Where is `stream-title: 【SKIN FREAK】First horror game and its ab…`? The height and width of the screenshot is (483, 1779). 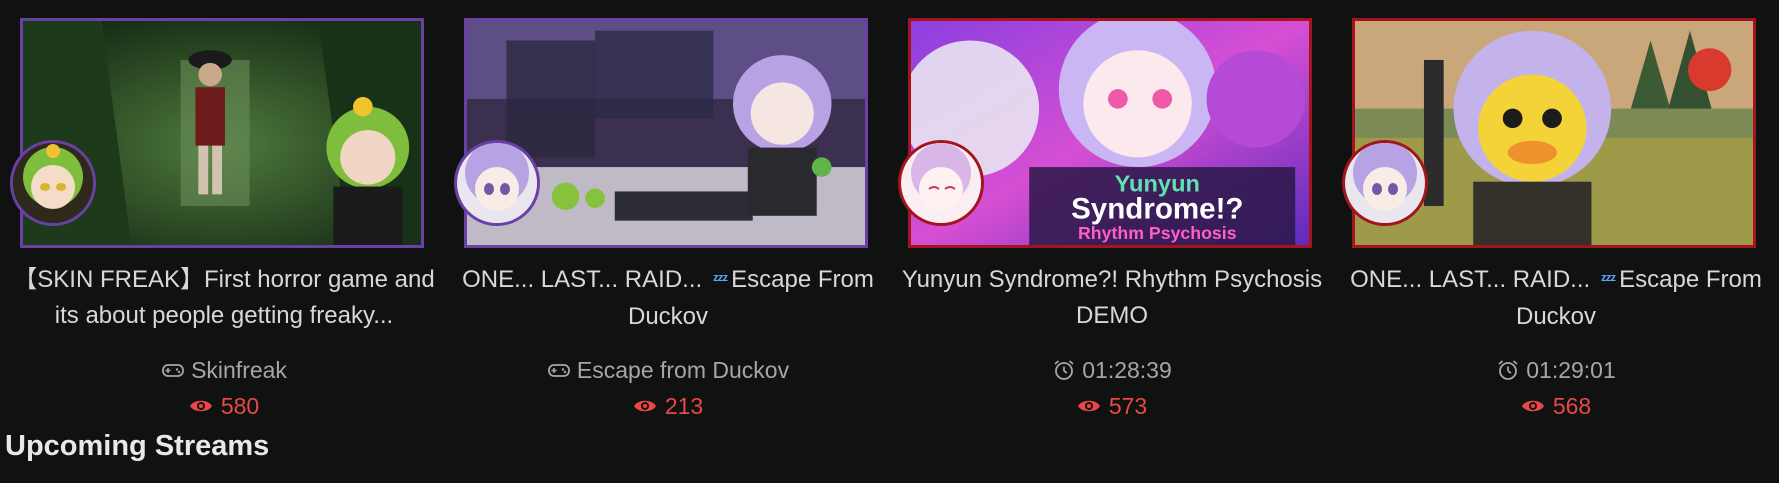 stream-title: 【SKIN FREAK】First horror game and its ab… is located at coordinates (224, 298).